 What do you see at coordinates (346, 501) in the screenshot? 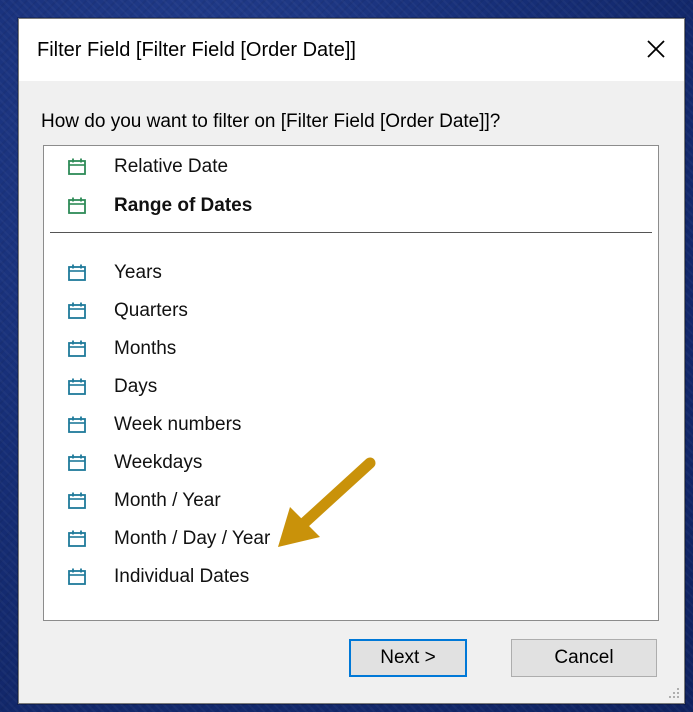
I see `list-item-month-year: Month / Year` at bounding box center [346, 501].